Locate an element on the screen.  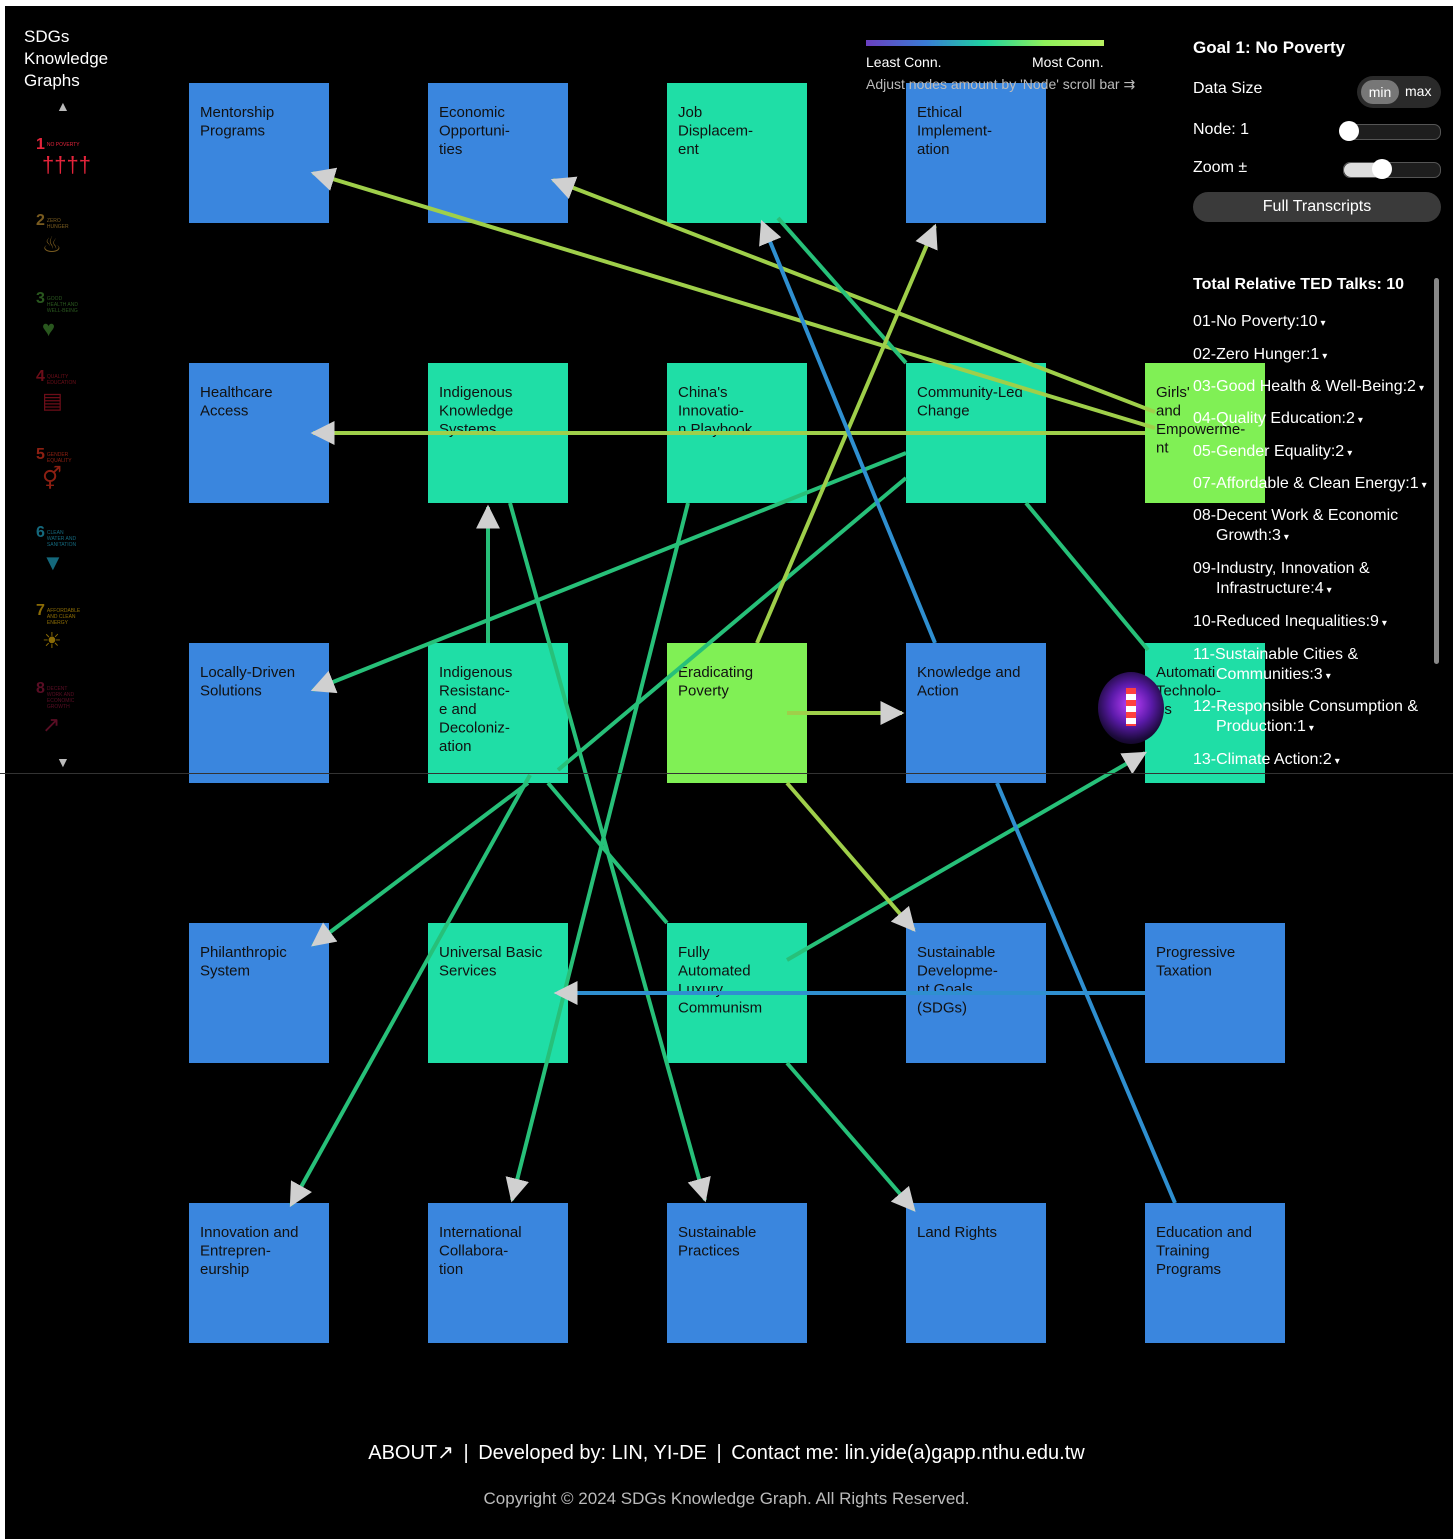
graph-node-locally-driven: Locally-Driven Solutions is located at coordinates (259, 713).